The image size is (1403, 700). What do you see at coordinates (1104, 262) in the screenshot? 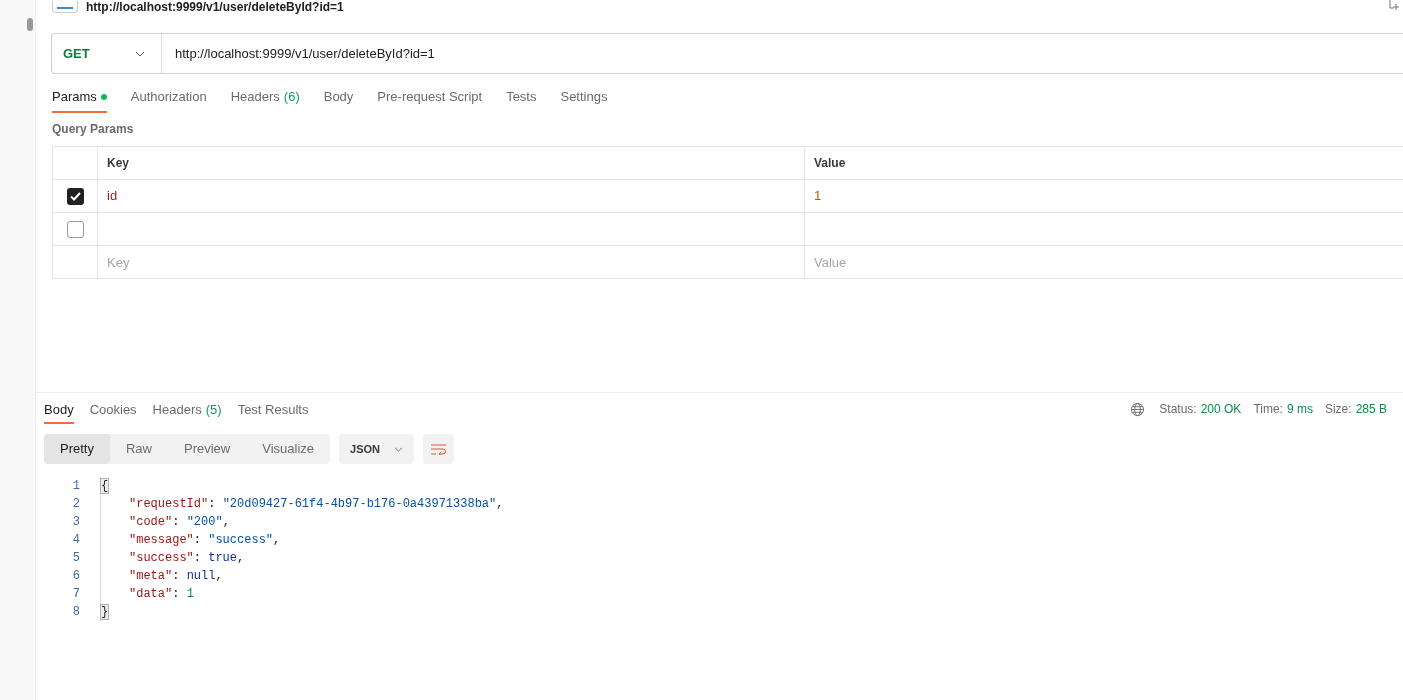
I see `value-input: Value` at bounding box center [1104, 262].